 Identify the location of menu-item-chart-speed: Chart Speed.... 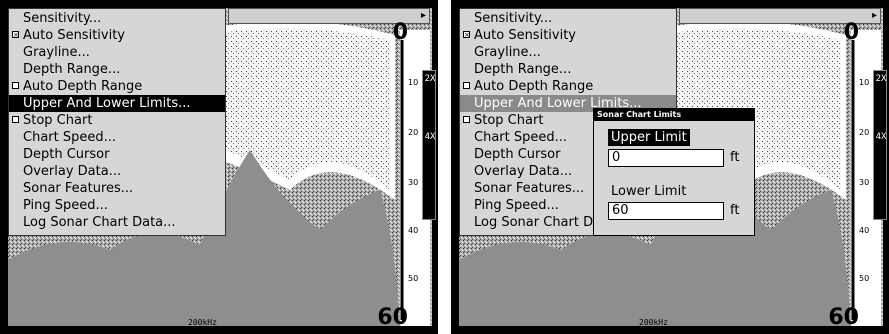
(117, 137).